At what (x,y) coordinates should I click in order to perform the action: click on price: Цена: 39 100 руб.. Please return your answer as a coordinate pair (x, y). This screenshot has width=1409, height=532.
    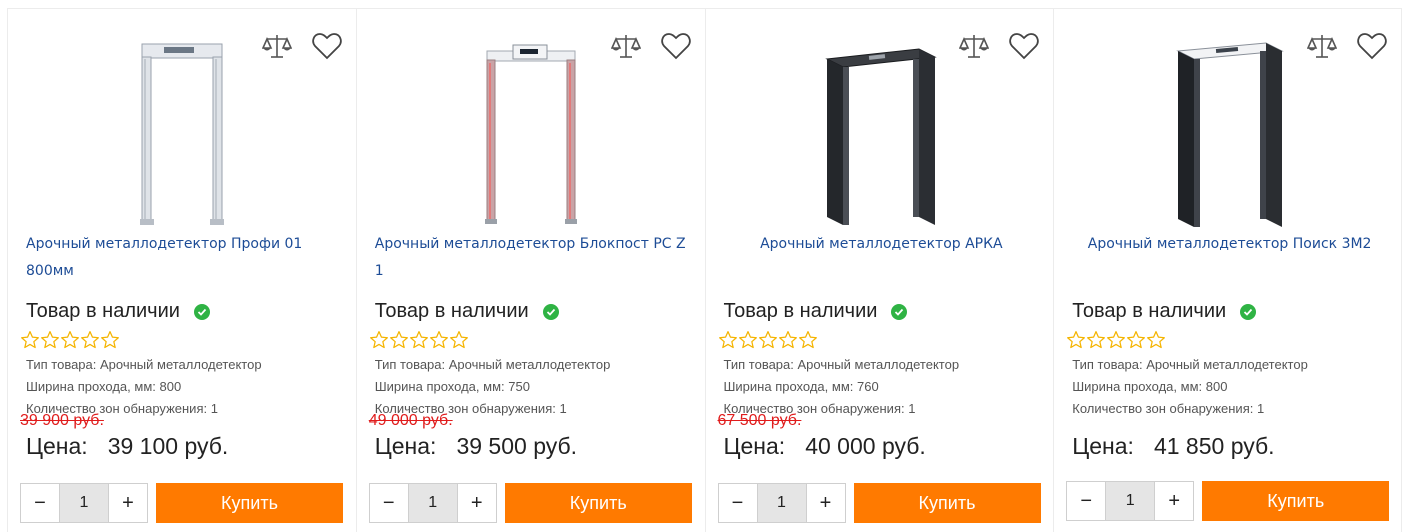
    Looking at the image, I should click on (127, 446).